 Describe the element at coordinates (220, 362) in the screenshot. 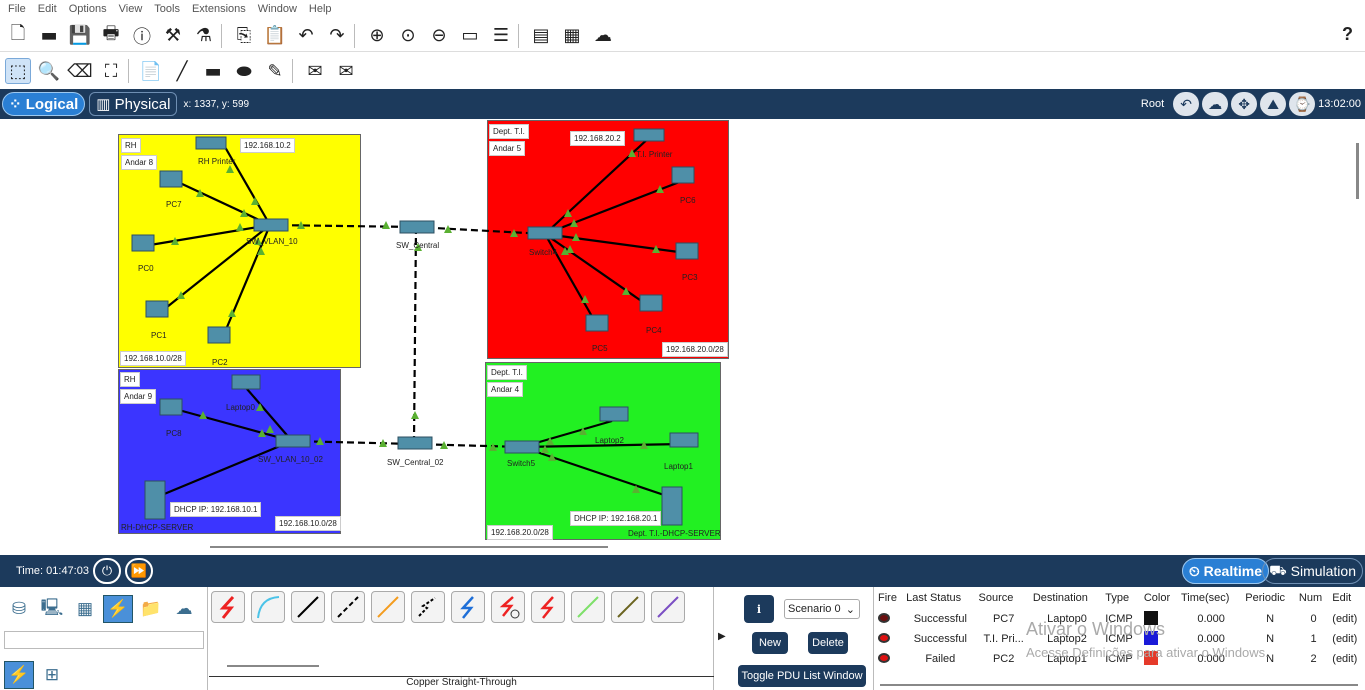

I see `pc2-label: PC2` at that location.